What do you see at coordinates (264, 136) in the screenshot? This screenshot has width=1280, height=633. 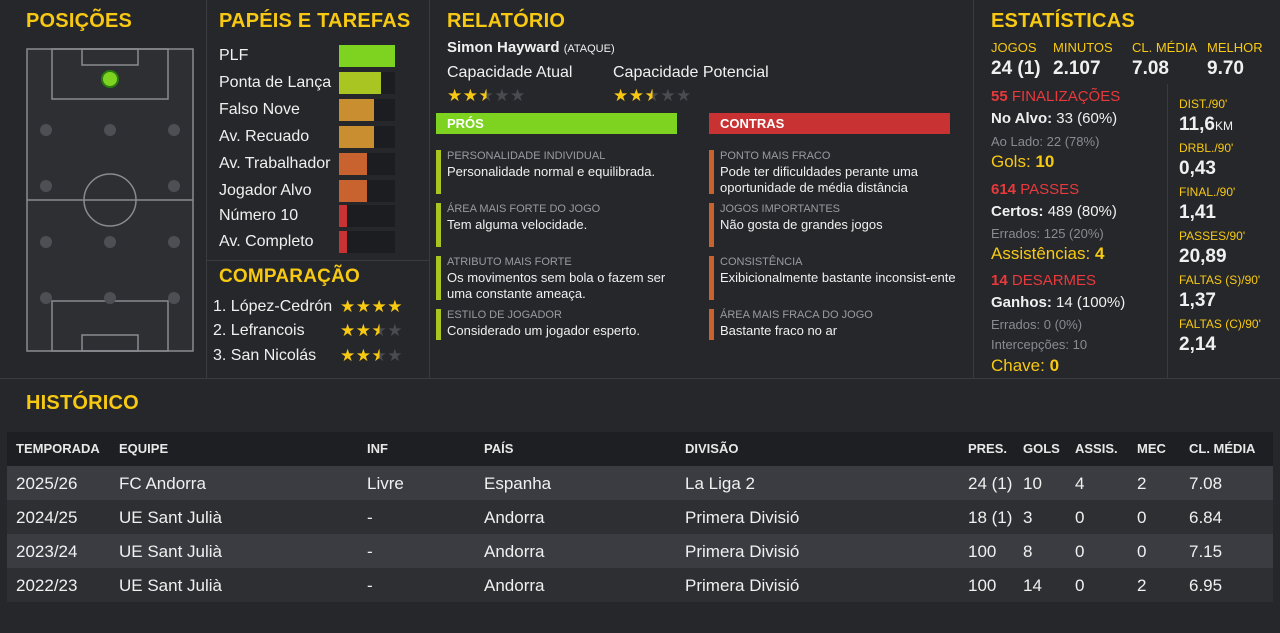 I see `role-label: Av. Recuado` at bounding box center [264, 136].